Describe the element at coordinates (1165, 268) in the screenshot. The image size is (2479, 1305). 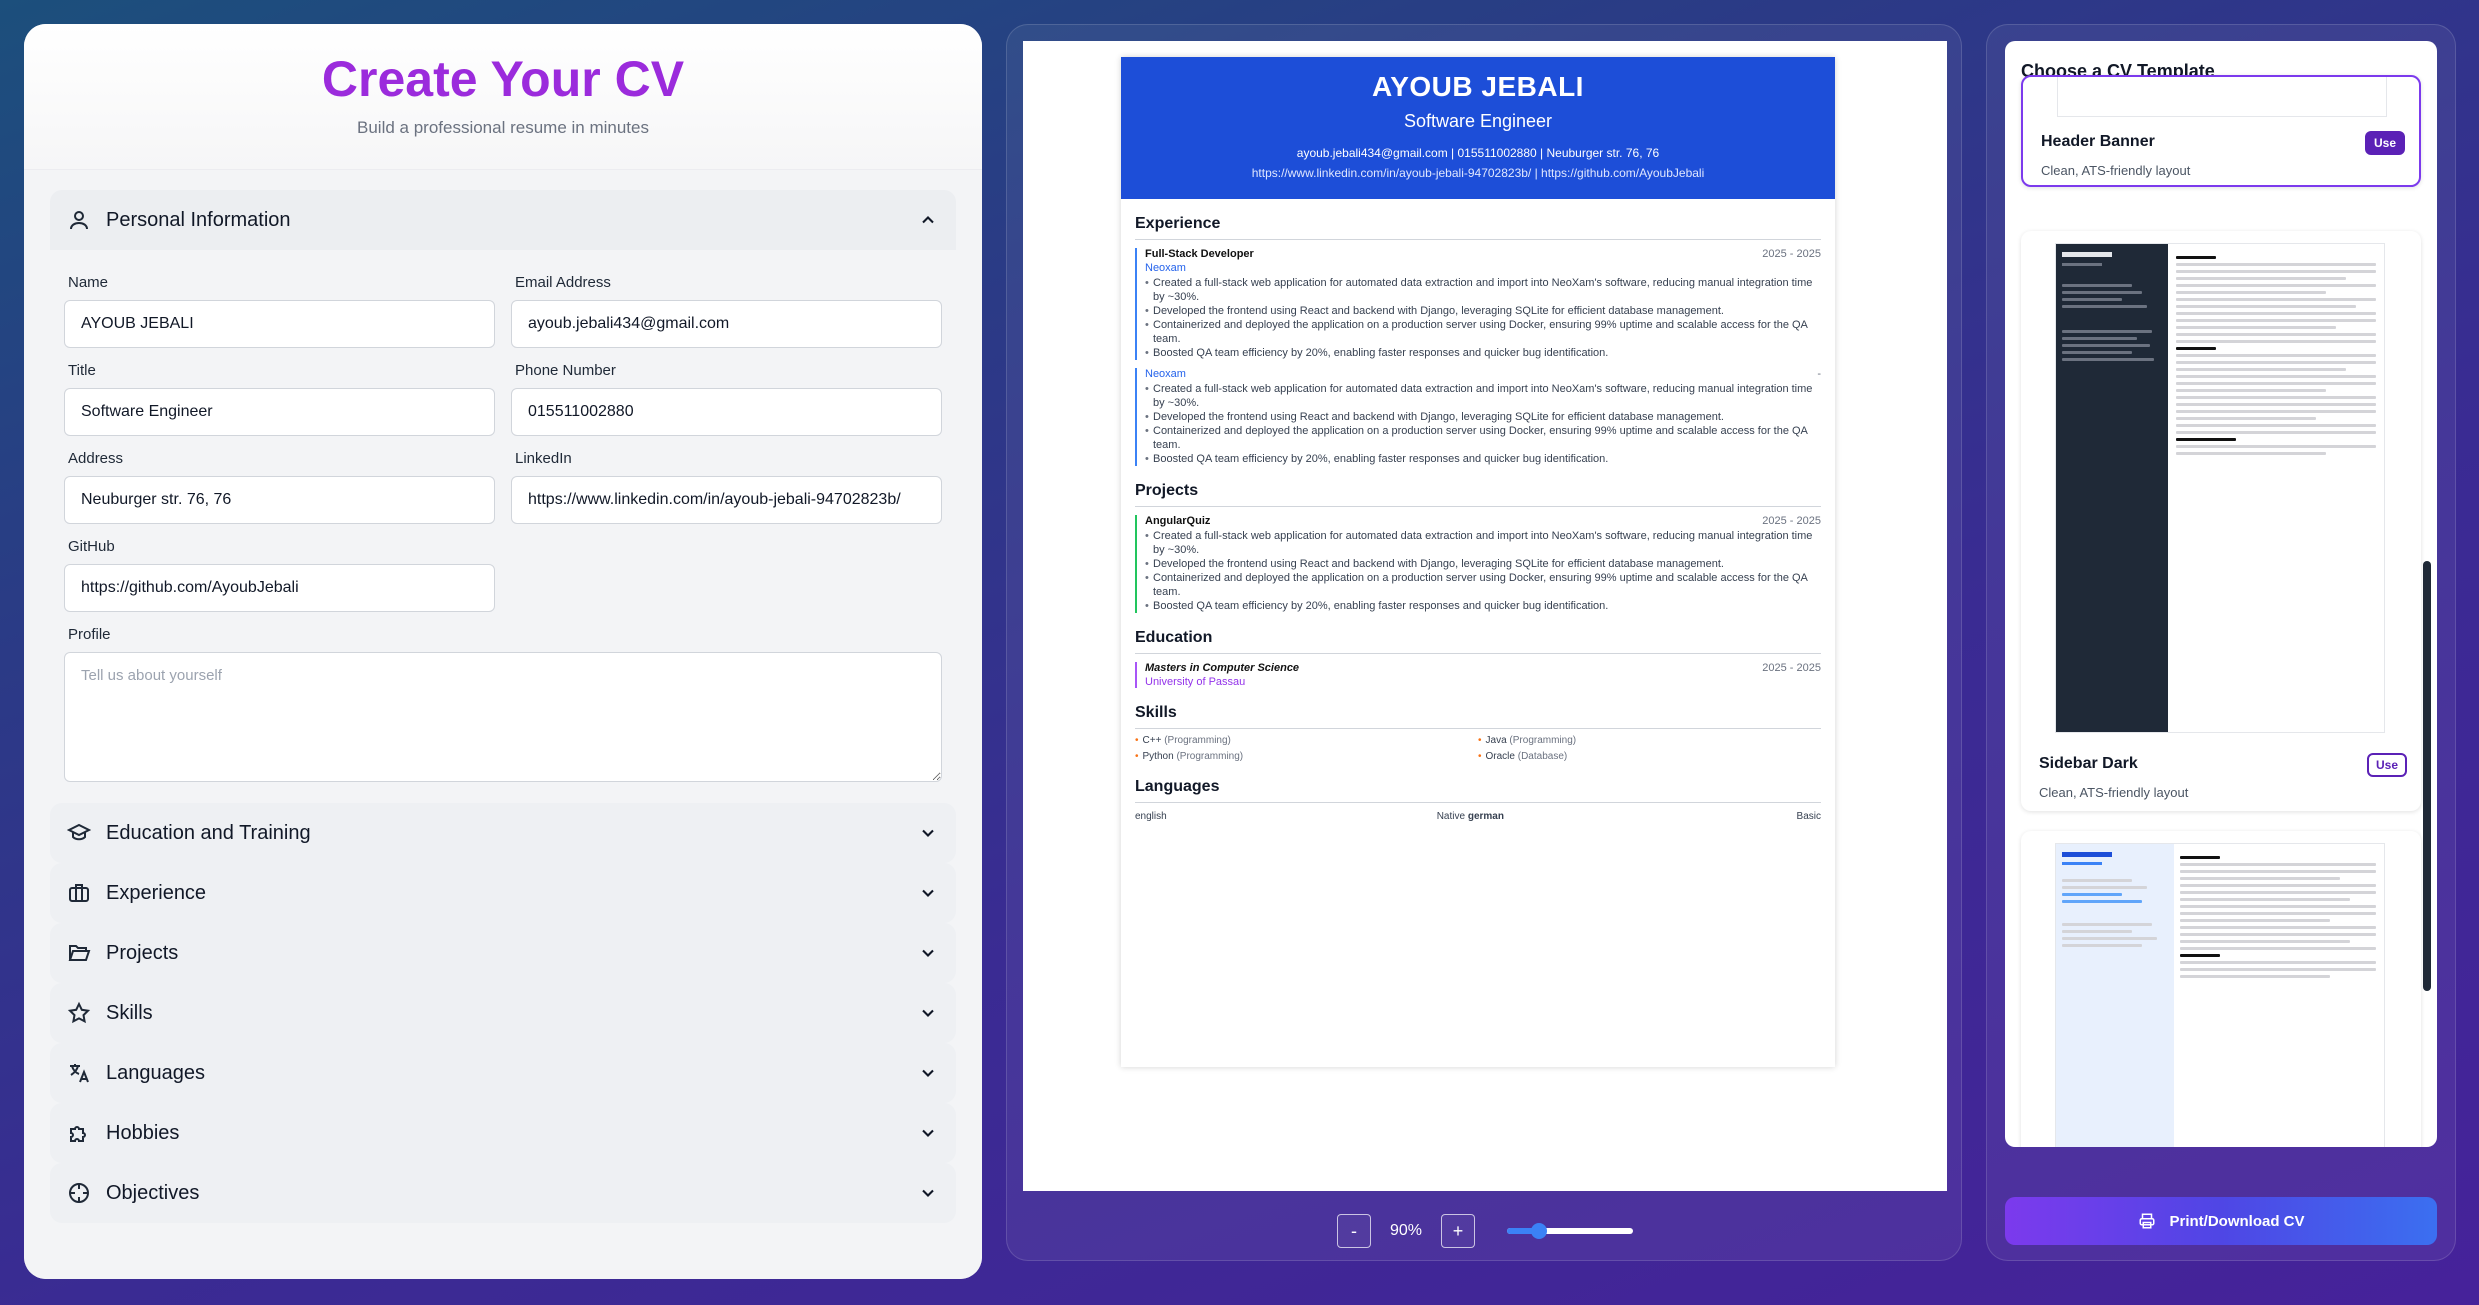
I see `entry-org: Neoxam` at that location.